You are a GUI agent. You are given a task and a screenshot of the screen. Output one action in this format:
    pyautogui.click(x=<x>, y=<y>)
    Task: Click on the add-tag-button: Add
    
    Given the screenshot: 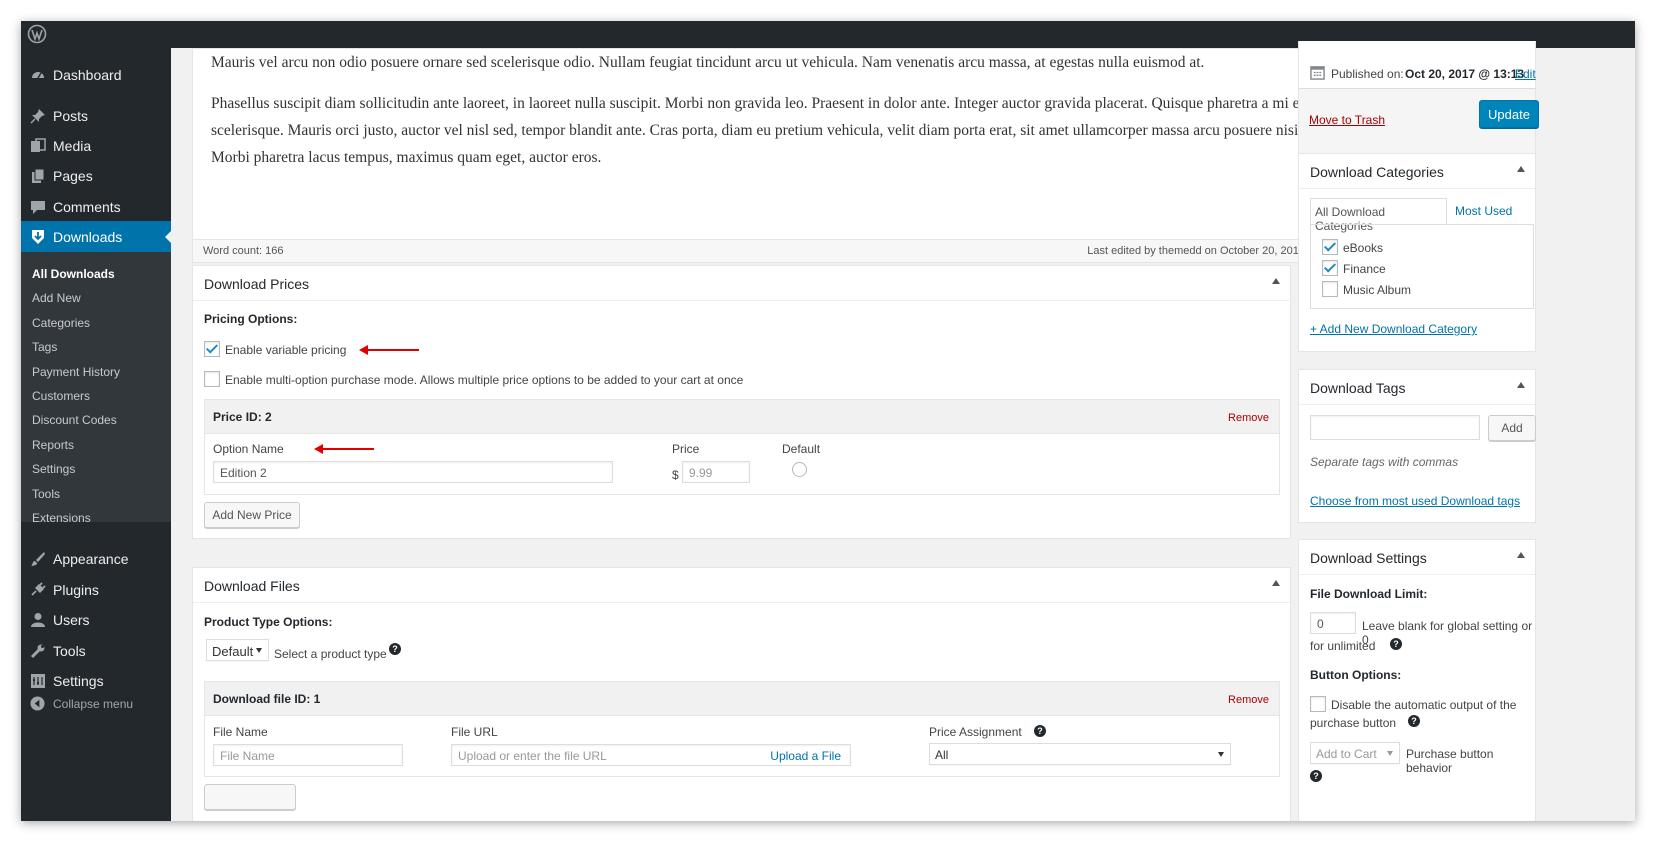 What is the action you would take?
    pyautogui.click(x=1512, y=428)
    